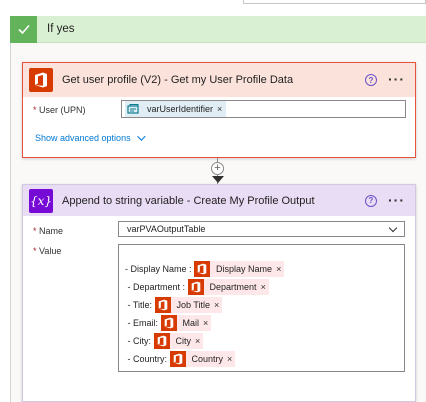  What do you see at coordinates (59, 110) in the screenshot?
I see `user-upn-label: * User (UPN)` at bounding box center [59, 110].